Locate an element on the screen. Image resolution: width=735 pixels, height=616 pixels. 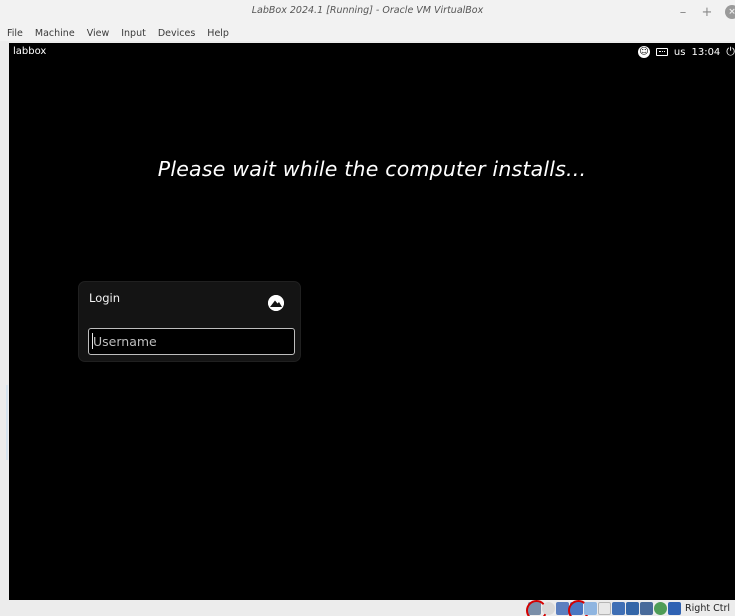
menu-devices: Devices is located at coordinates (176, 33).